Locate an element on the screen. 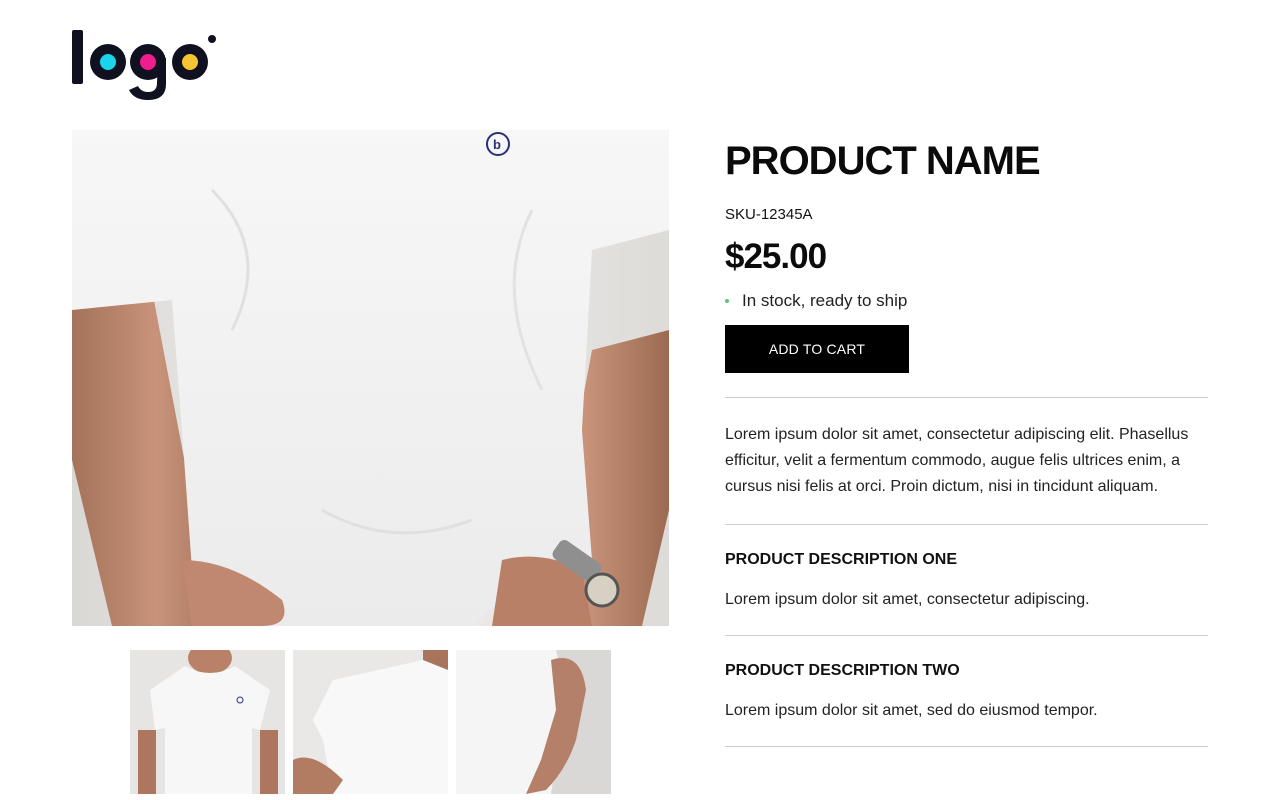 Image resolution: width=1280 pixels, height=800 pixels. brand-logo: logo is located at coordinates (147, 65).